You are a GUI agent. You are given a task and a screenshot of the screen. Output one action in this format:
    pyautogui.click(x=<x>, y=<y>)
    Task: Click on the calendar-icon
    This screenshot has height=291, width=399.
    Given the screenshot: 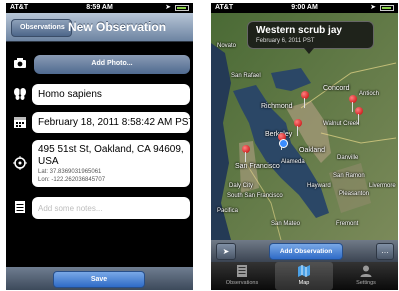 What is the action you would take?
    pyautogui.click(x=20, y=123)
    